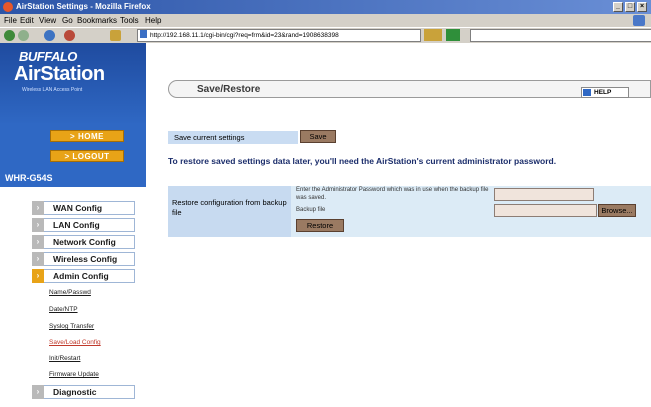 The image size is (651, 407). Describe the element at coordinates (63, 309) in the screenshot. I see `submenu-date-ntp: Date/NTP` at that location.